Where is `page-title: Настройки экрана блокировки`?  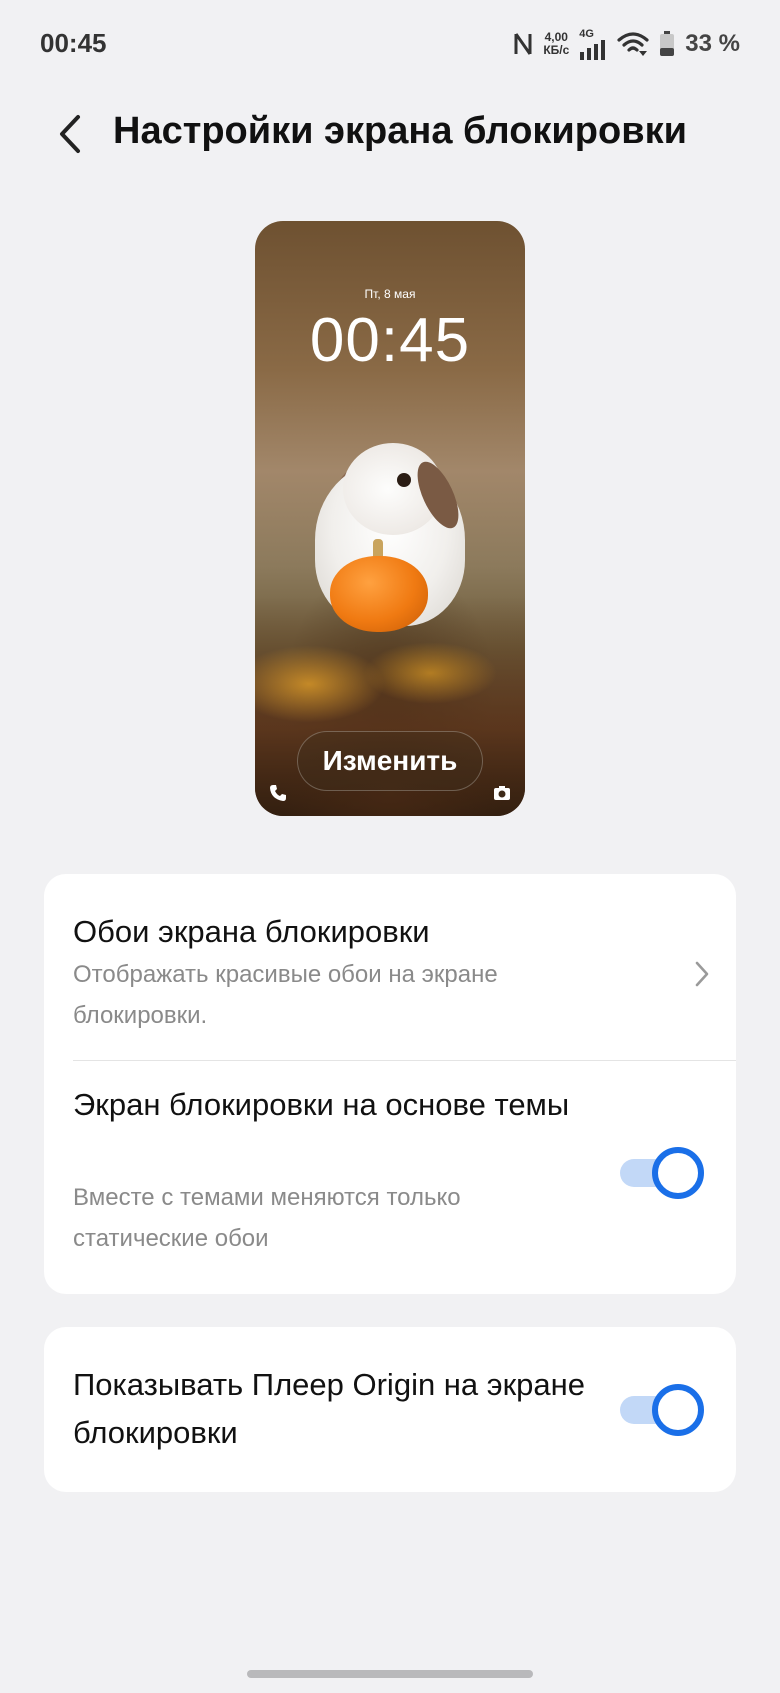
page-title: Настройки экрана блокировки is located at coordinates (400, 131).